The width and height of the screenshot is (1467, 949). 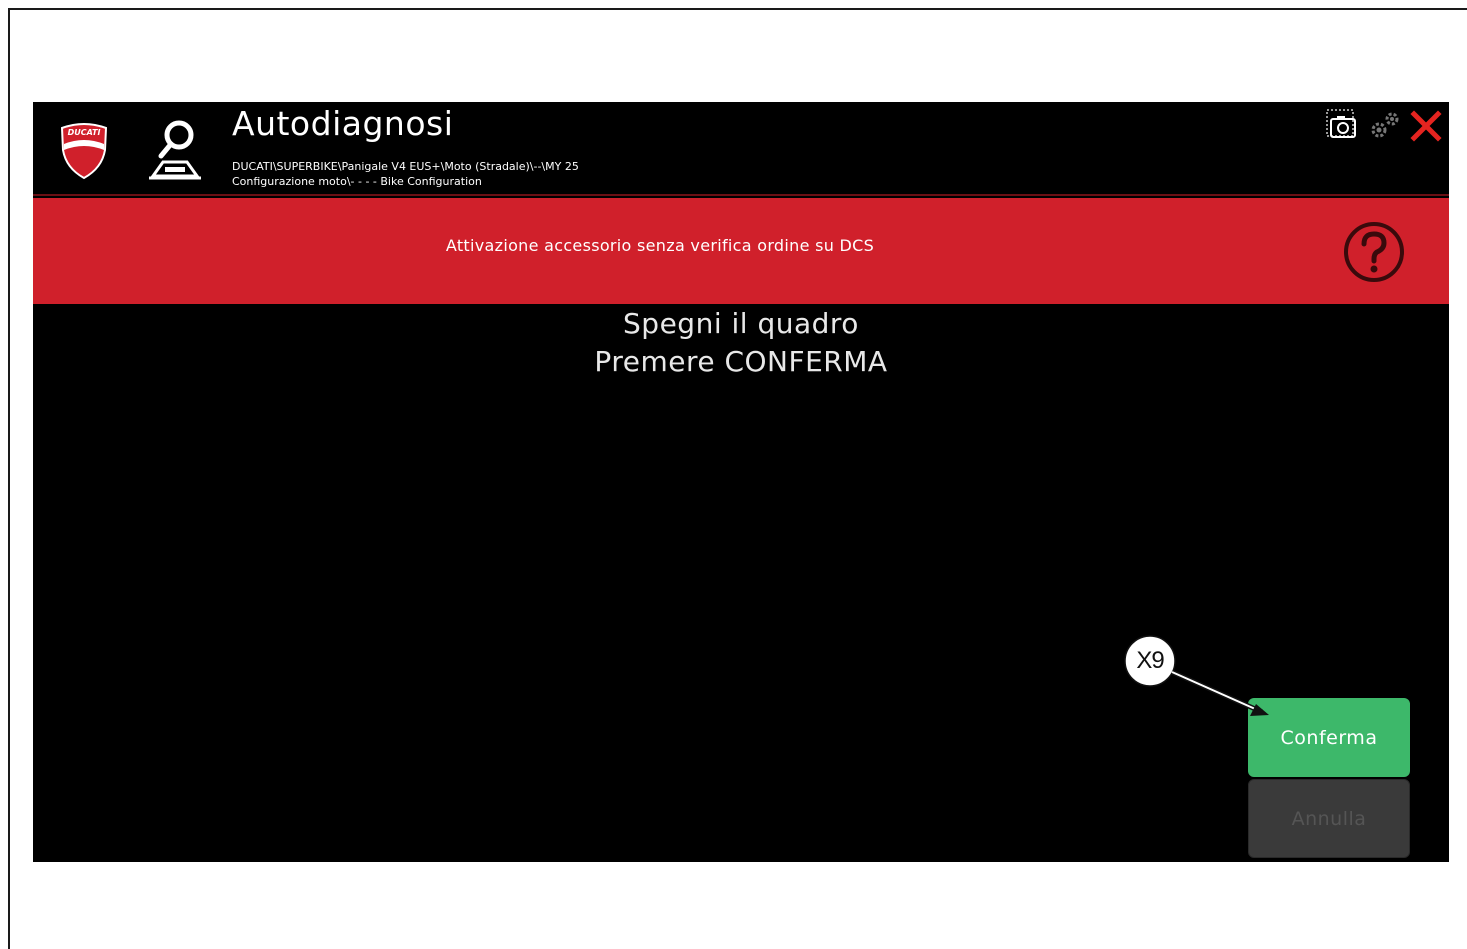 I want to click on cancel-button: Annulla, so click(x=1329, y=818).